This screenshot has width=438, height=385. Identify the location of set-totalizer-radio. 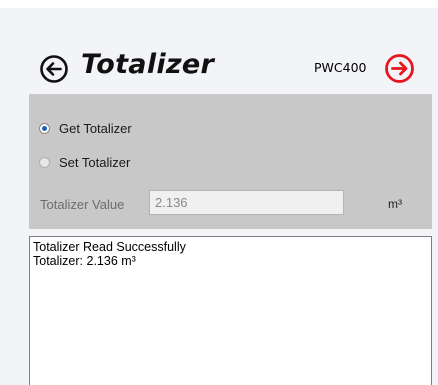
(44, 162).